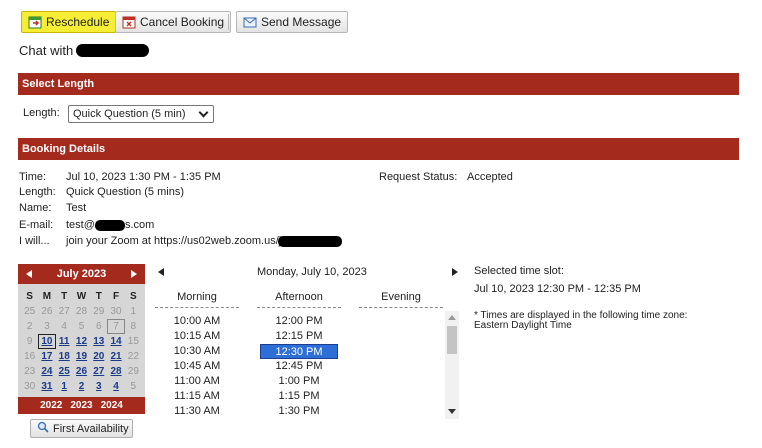 The width and height of the screenshot is (762, 448). I want to click on calendar-day: 22, so click(133, 356).